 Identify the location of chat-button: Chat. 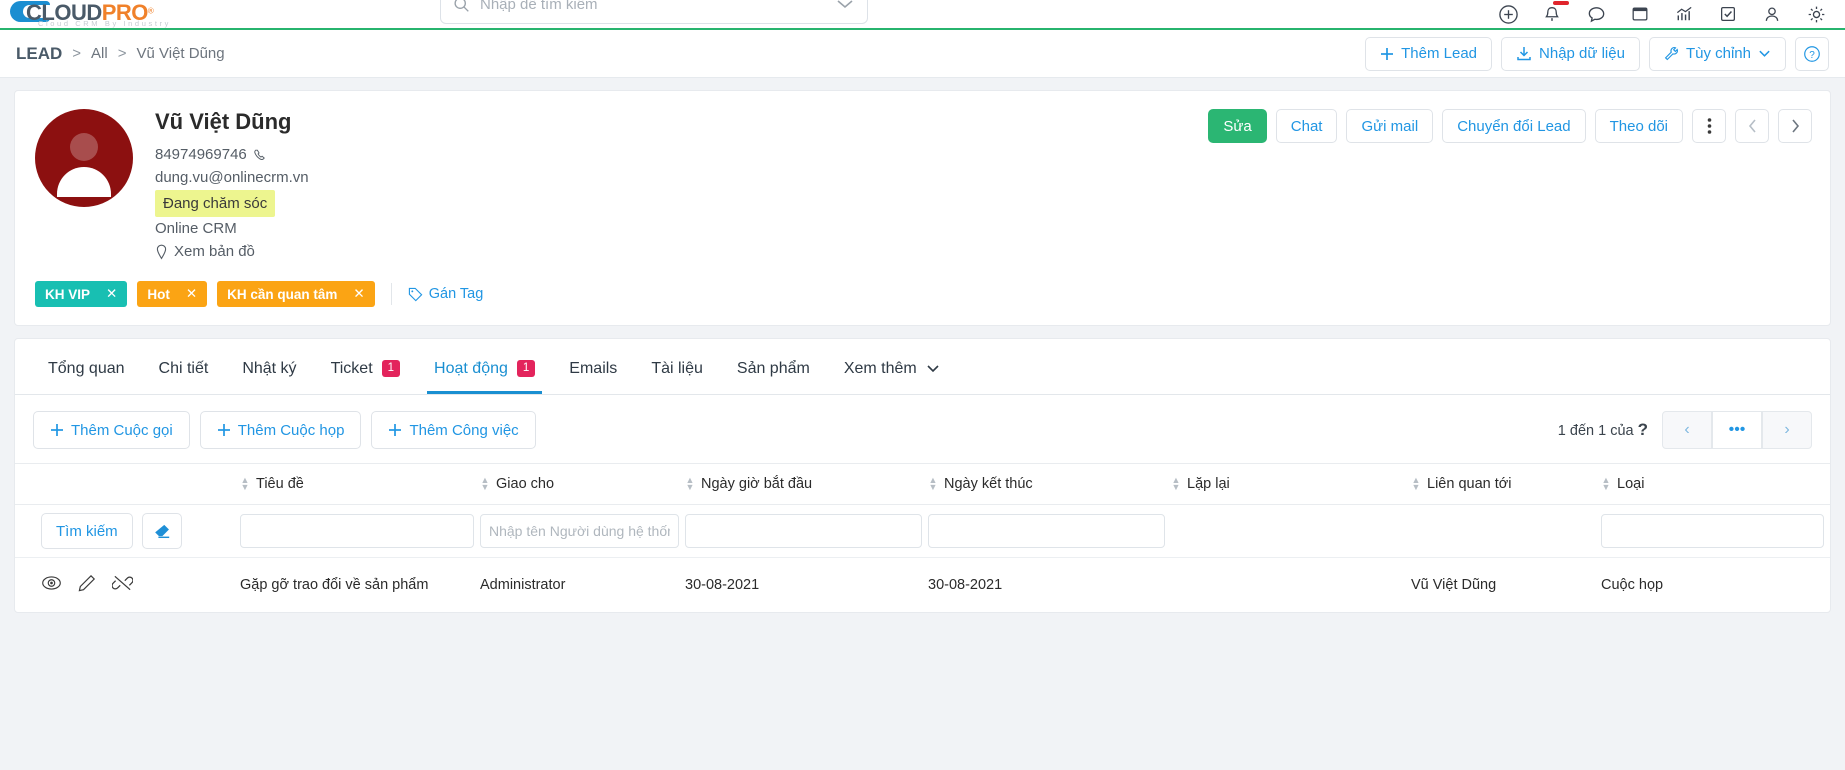
(1306, 126).